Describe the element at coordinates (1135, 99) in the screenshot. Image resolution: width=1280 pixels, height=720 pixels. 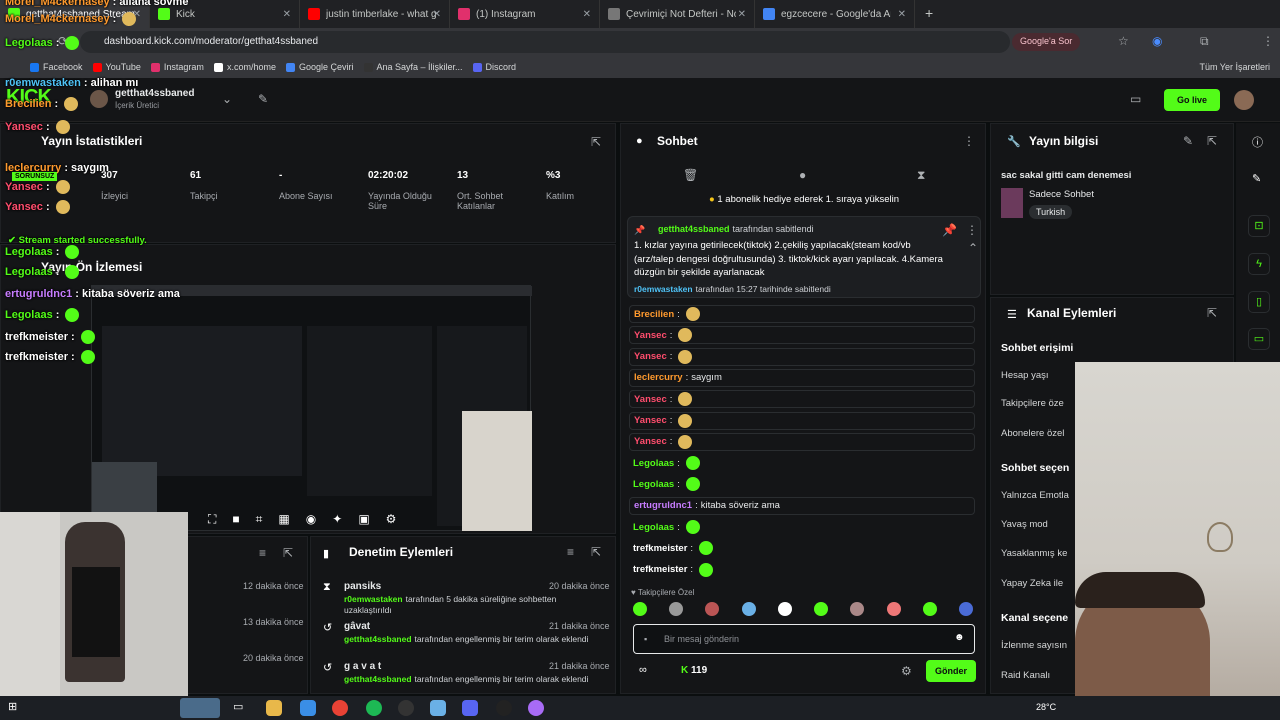
I see `camera-icon: ▭` at that location.